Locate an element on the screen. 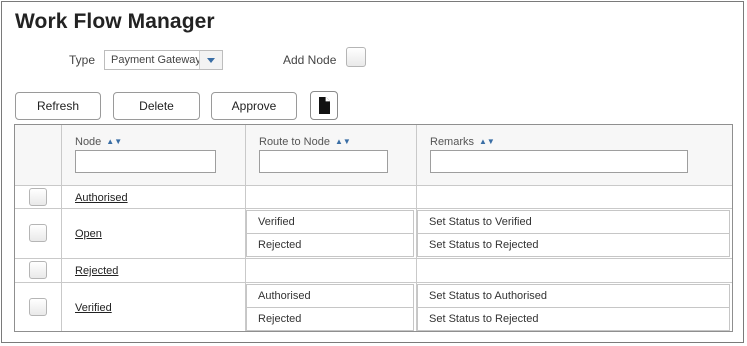 The width and height of the screenshot is (747, 346). remark-value: Set Status to Authorised is located at coordinates (488, 296).